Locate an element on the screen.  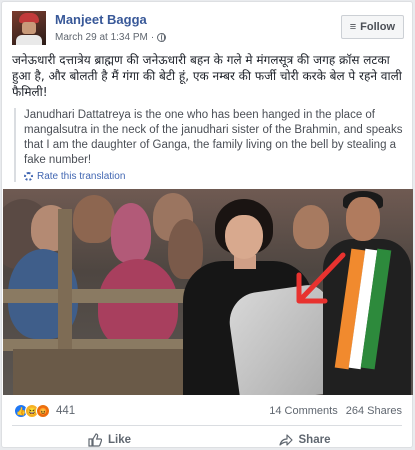
action-bar: Like Share is located at coordinates (207, 440).